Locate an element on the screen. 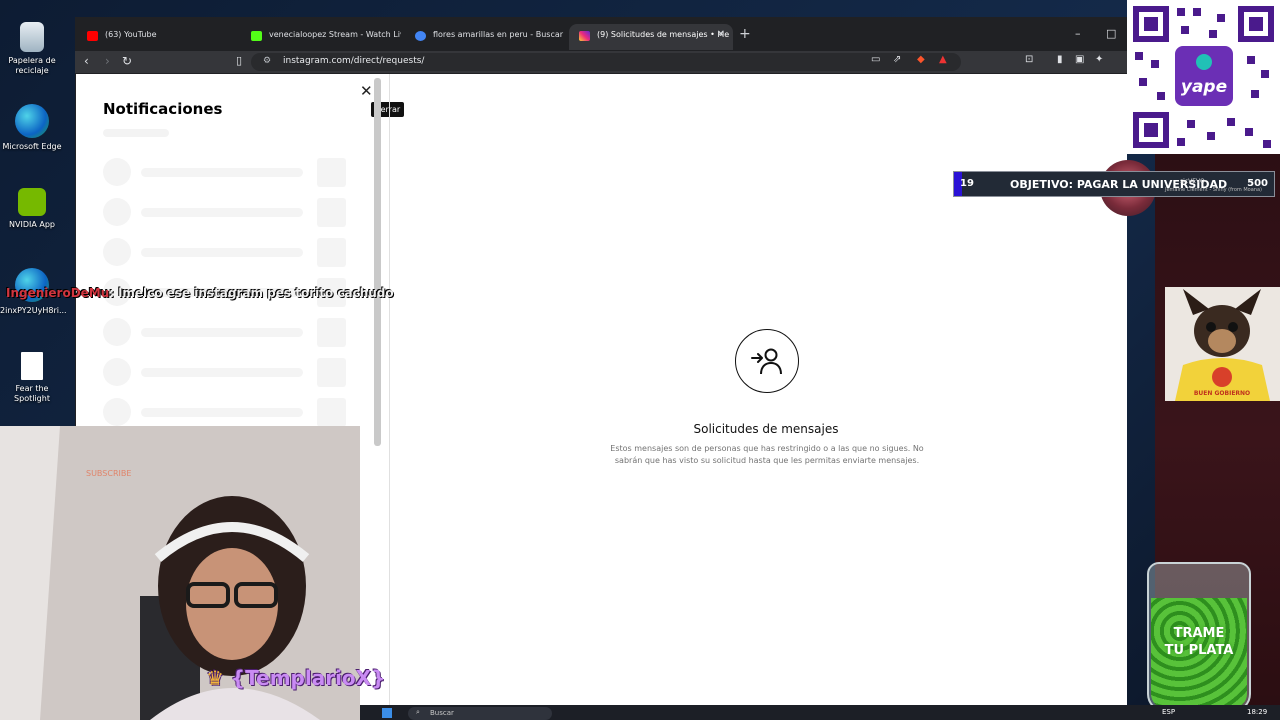  desktop-icon-edge: Microsoft Edge is located at coordinates (32, 128).